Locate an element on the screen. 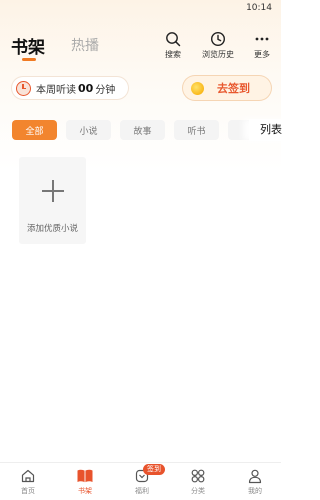  category-filter-bar: 全部 小说 故事 听书 列表 is located at coordinates (152, 130).